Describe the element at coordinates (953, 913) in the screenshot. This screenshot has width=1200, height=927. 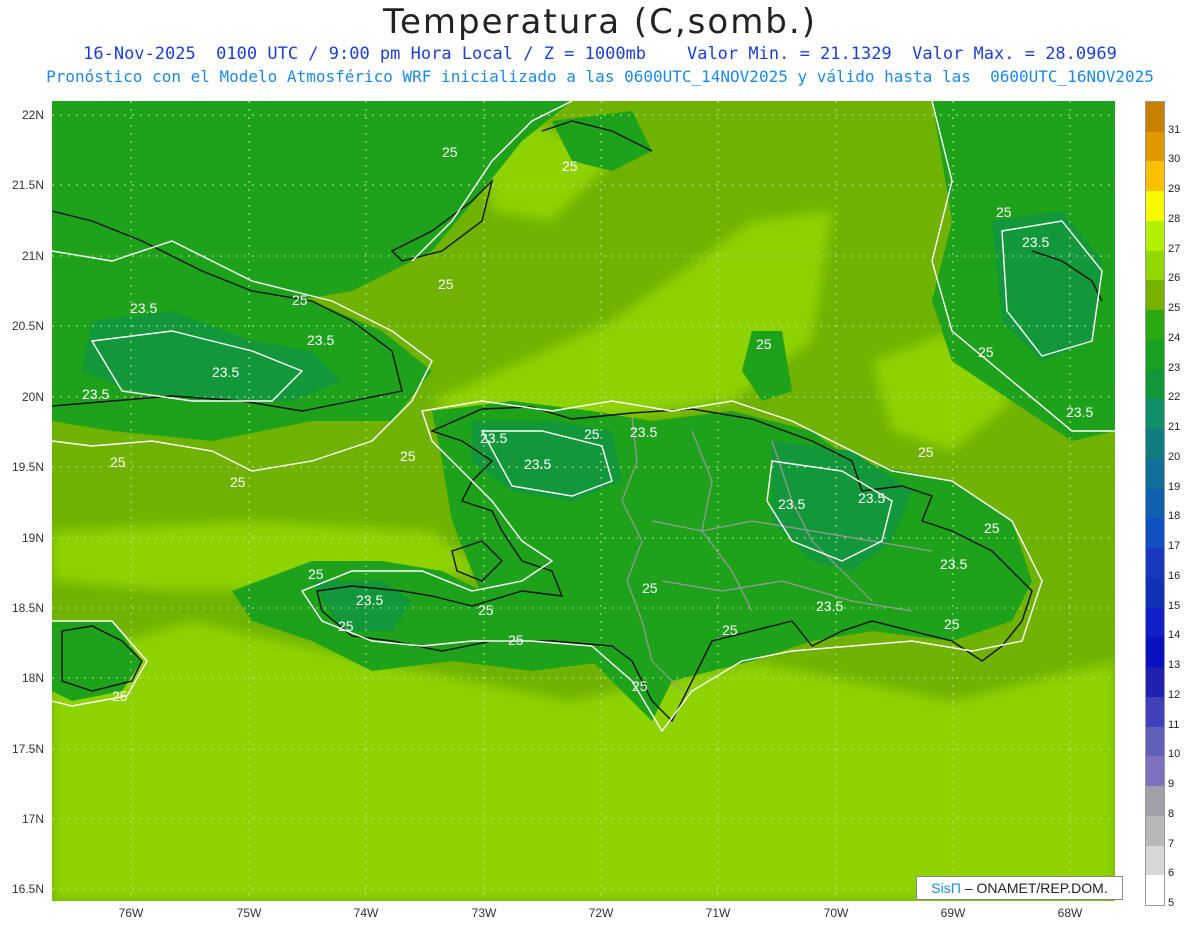
I see `lon-label: 69W` at that location.